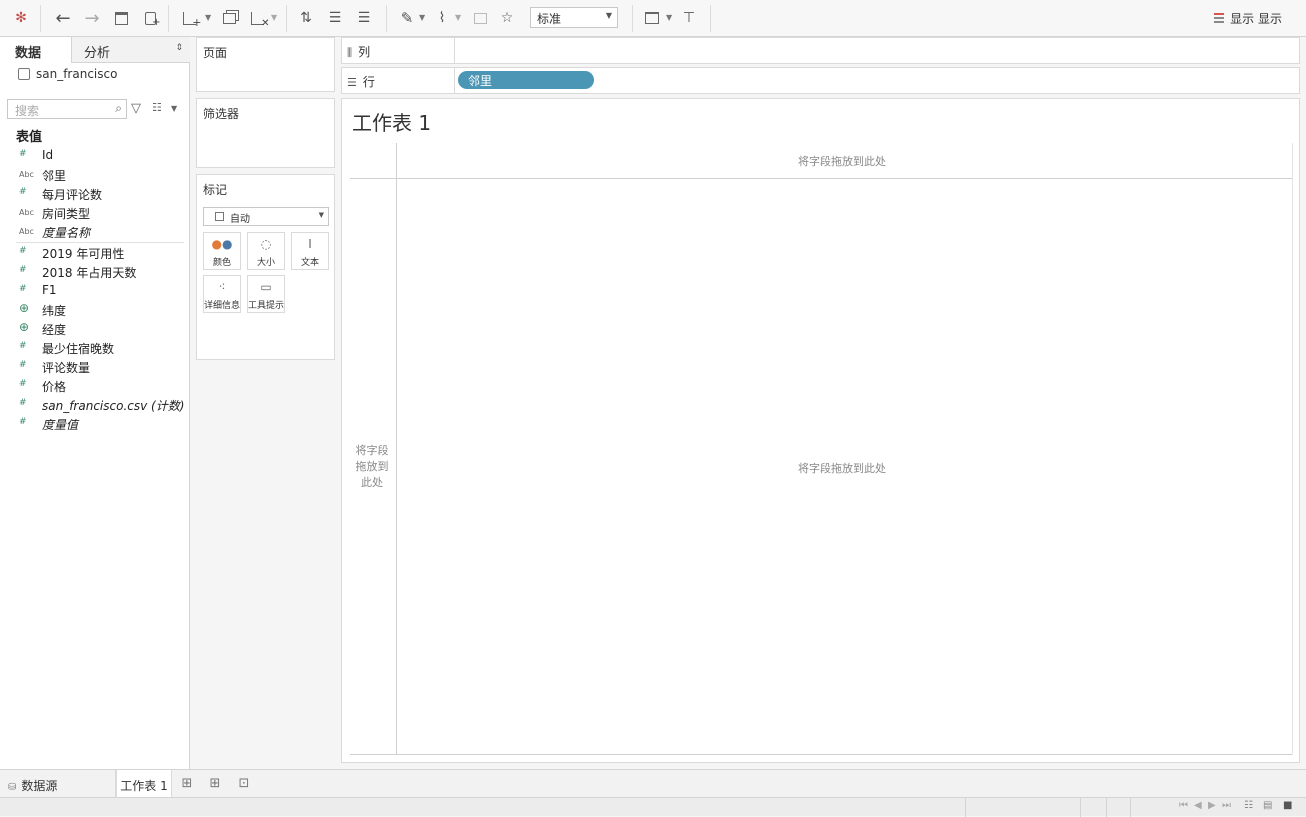  I want to click on field-item: Abc 度量名称, so click(94, 231).